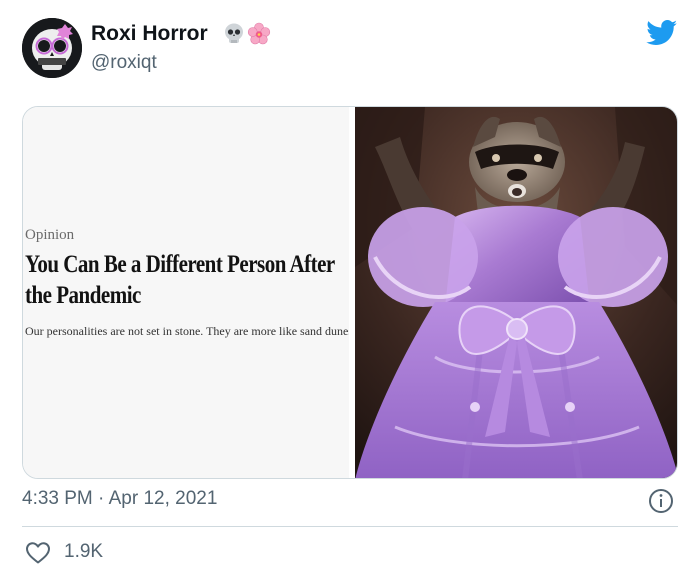 The height and width of the screenshot is (581, 700). Describe the element at coordinates (234, 34) in the screenshot. I see `skull-emoji-icon` at that location.